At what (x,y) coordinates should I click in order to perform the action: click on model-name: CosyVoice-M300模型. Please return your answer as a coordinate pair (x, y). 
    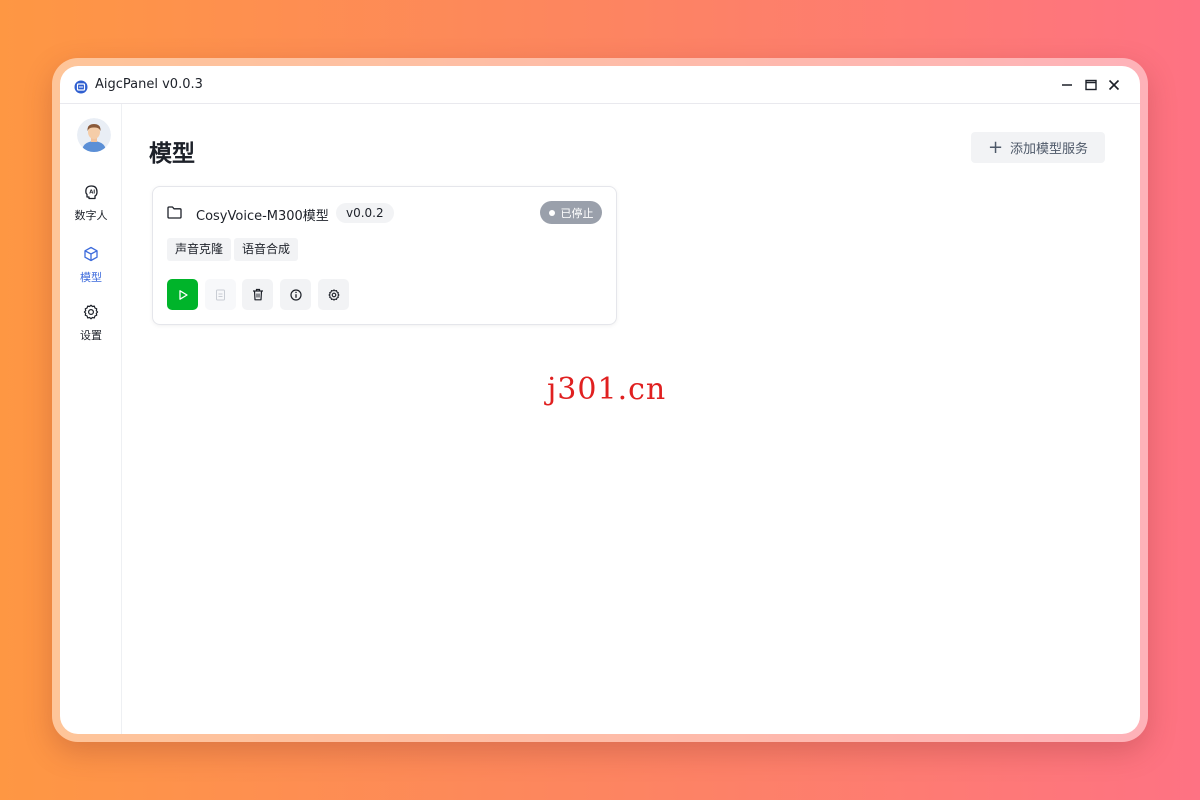
    Looking at the image, I should click on (262, 216).